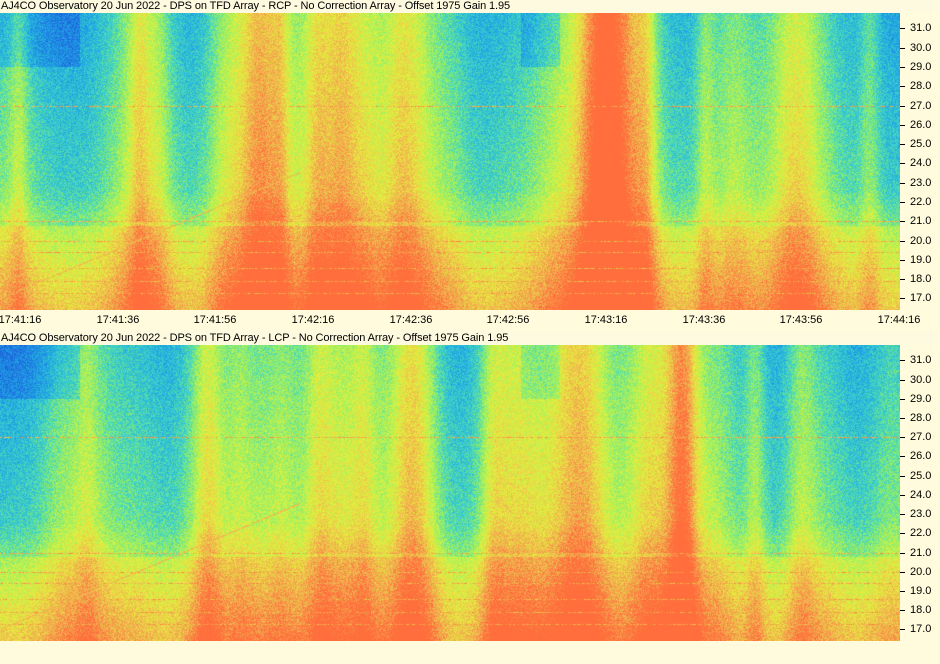 The height and width of the screenshot is (664, 940). What do you see at coordinates (899, 320) in the screenshot?
I see `time-label: 17:44:16` at bounding box center [899, 320].